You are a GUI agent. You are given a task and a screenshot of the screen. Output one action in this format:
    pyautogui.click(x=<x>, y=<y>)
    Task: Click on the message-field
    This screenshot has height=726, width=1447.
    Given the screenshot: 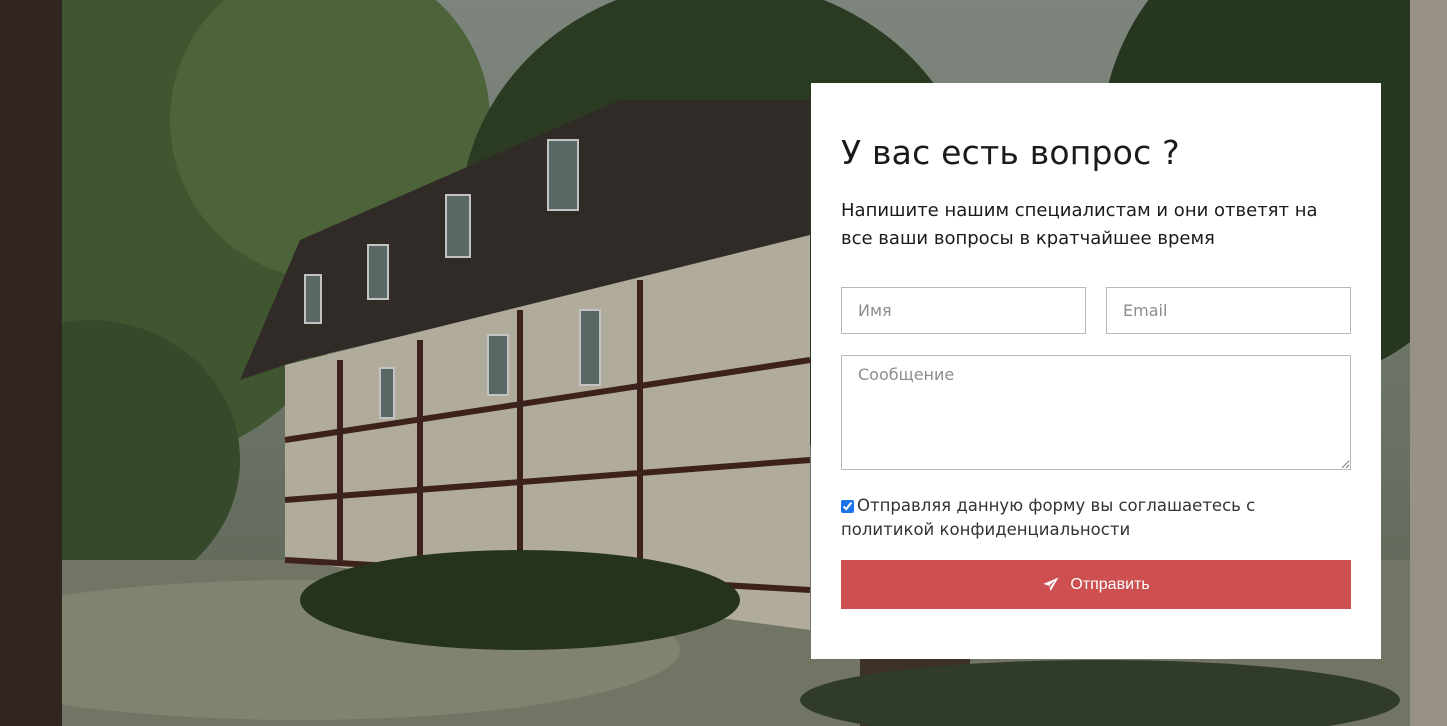 What is the action you would take?
    pyautogui.click(x=1096, y=412)
    